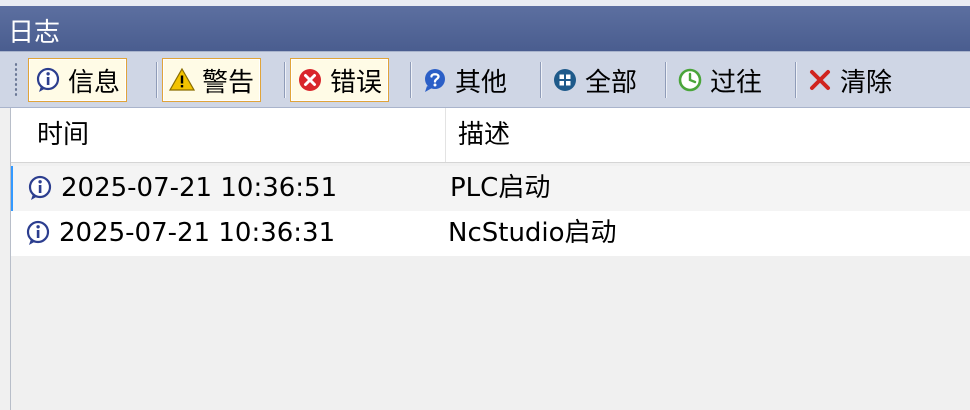 The image size is (970, 410). What do you see at coordinates (310, 80) in the screenshot?
I see `error-icon` at bounding box center [310, 80].